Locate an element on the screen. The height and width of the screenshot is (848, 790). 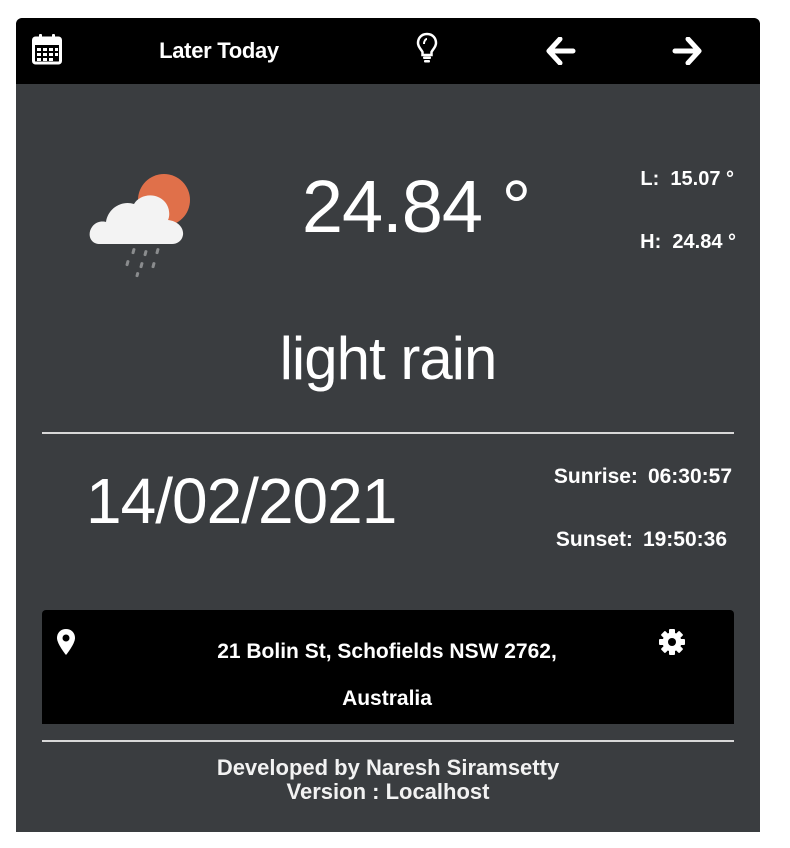
arrow-right-icon is located at coordinates (687, 51).